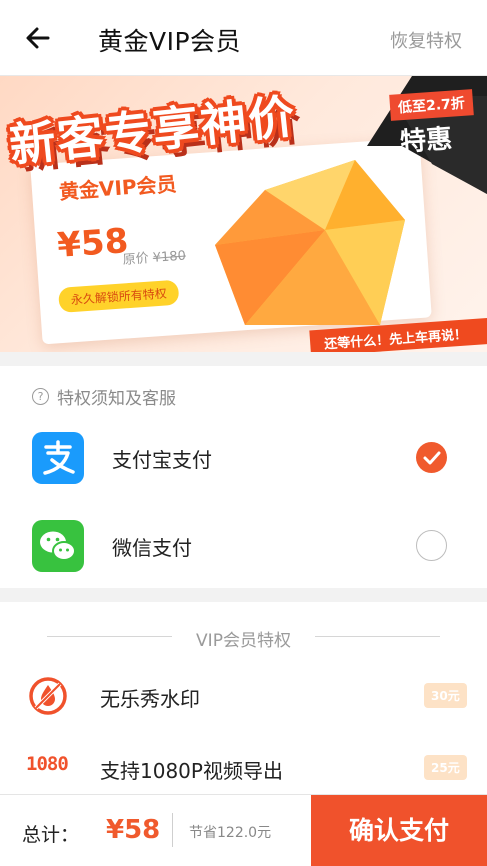  What do you see at coordinates (152, 548) in the screenshot?
I see `wechat-pay-label: 微信支付` at bounding box center [152, 548].